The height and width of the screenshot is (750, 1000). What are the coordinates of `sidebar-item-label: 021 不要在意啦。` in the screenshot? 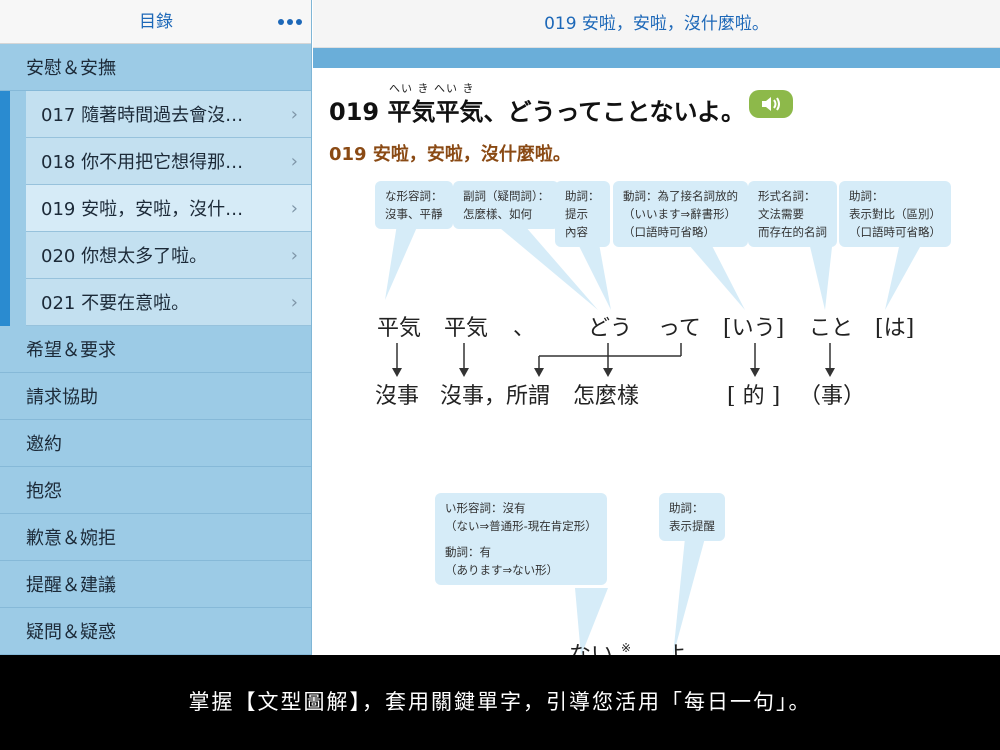 It's located at (115, 303).